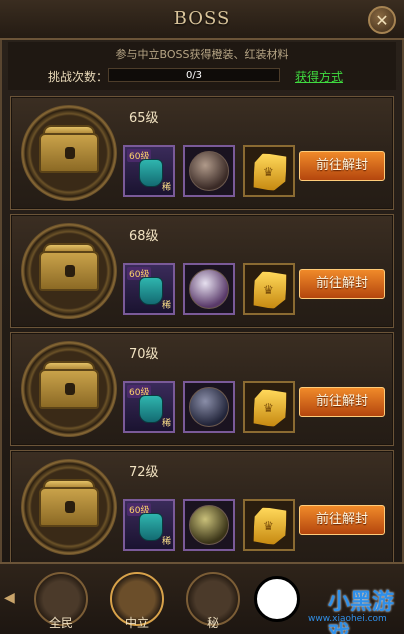 The height and width of the screenshot is (634, 404). What do you see at coordinates (202, 54) in the screenshot?
I see `info-description: 参与中立BOSS获得橙装、红装材料` at bounding box center [202, 54].